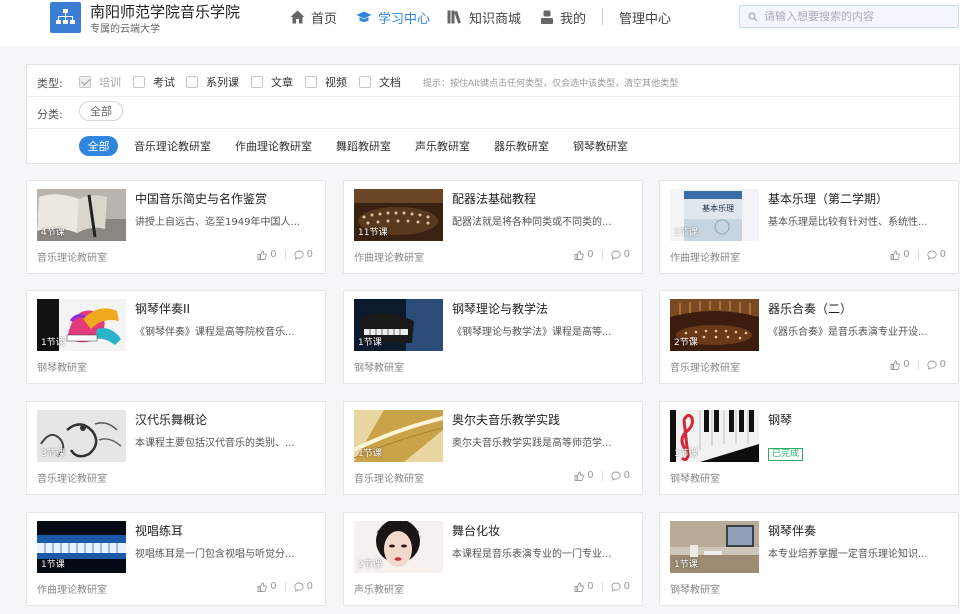 Image resolution: width=960 pixels, height=614 pixels. What do you see at coordinates (714, 215) in the screenshot?
I see `course-thumbnail: 基本乐理 1节课` at bounding box center [714, 215].